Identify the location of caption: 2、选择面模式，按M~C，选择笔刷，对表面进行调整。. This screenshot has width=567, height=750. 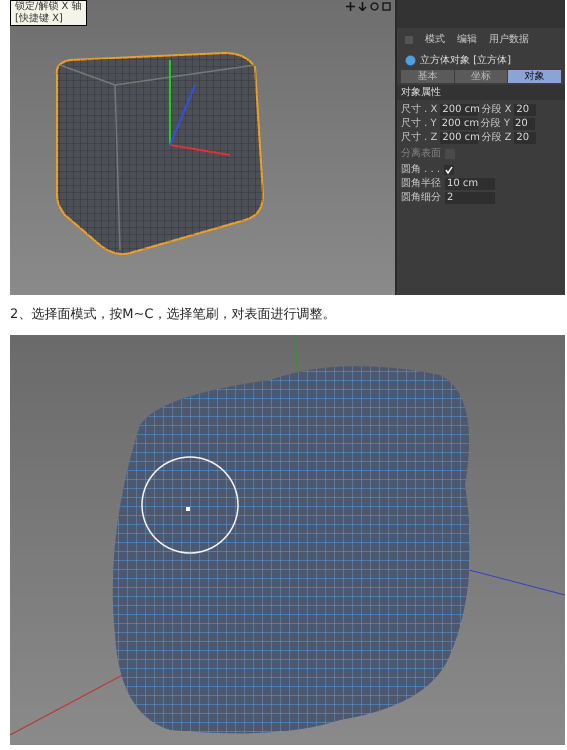
(173, 315).